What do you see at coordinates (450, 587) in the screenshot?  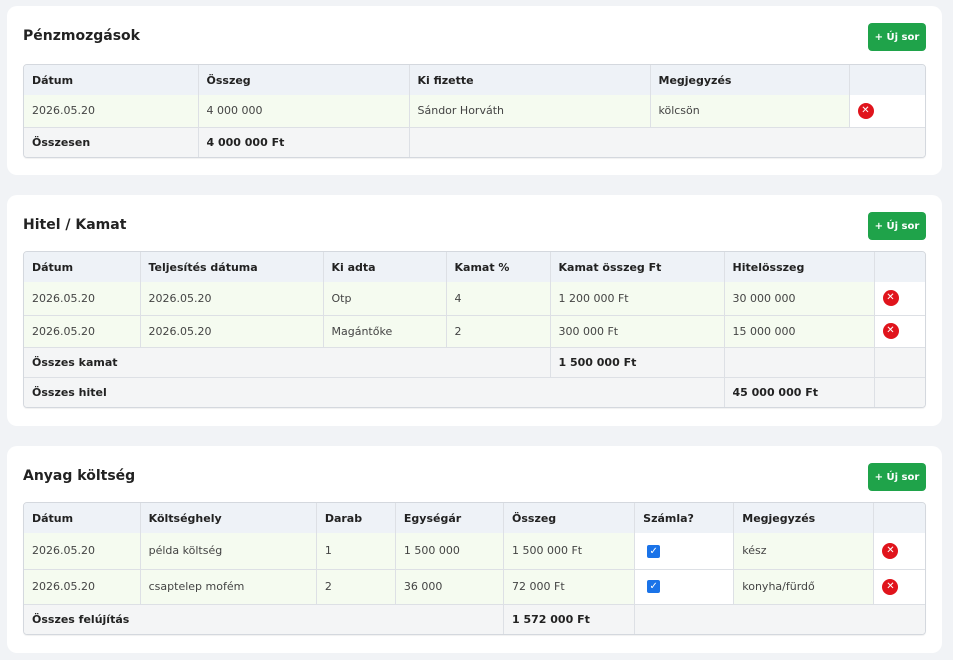 I see `unit-price-cell: 36 000` at bounding box center [450, 587].